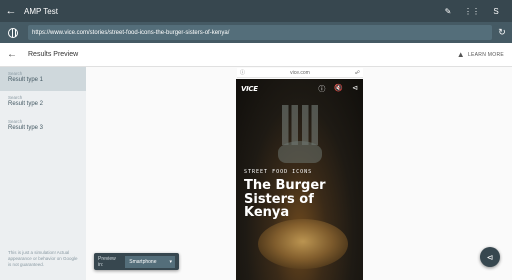 This screenshot has height=280, width=512. Describe the element at coordinates (143, 261) in the screenshot. I see `device-selected-value: Smartphone` at that location.